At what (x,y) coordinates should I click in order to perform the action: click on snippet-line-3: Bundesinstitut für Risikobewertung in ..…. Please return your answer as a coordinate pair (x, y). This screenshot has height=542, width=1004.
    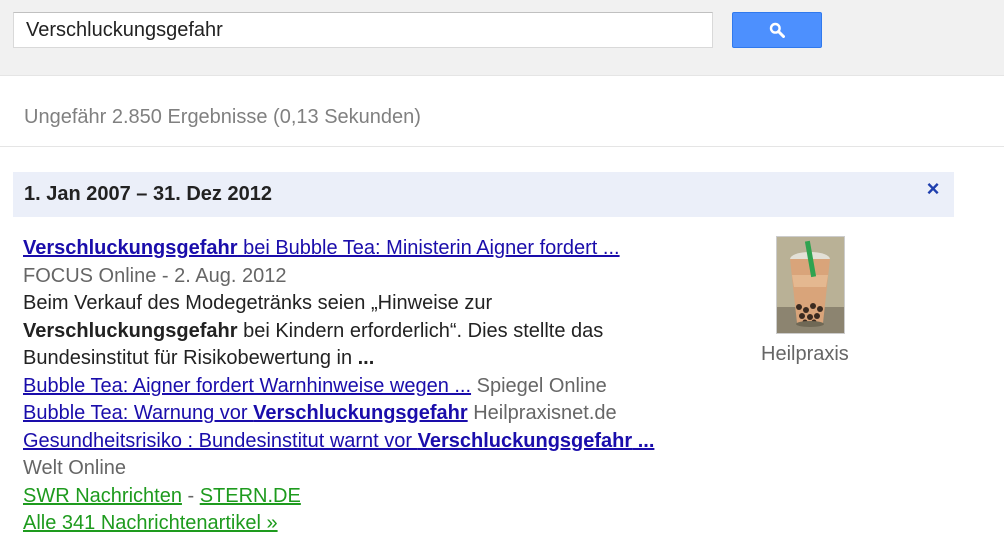
    Looking at the image, I should click on (383, 359).